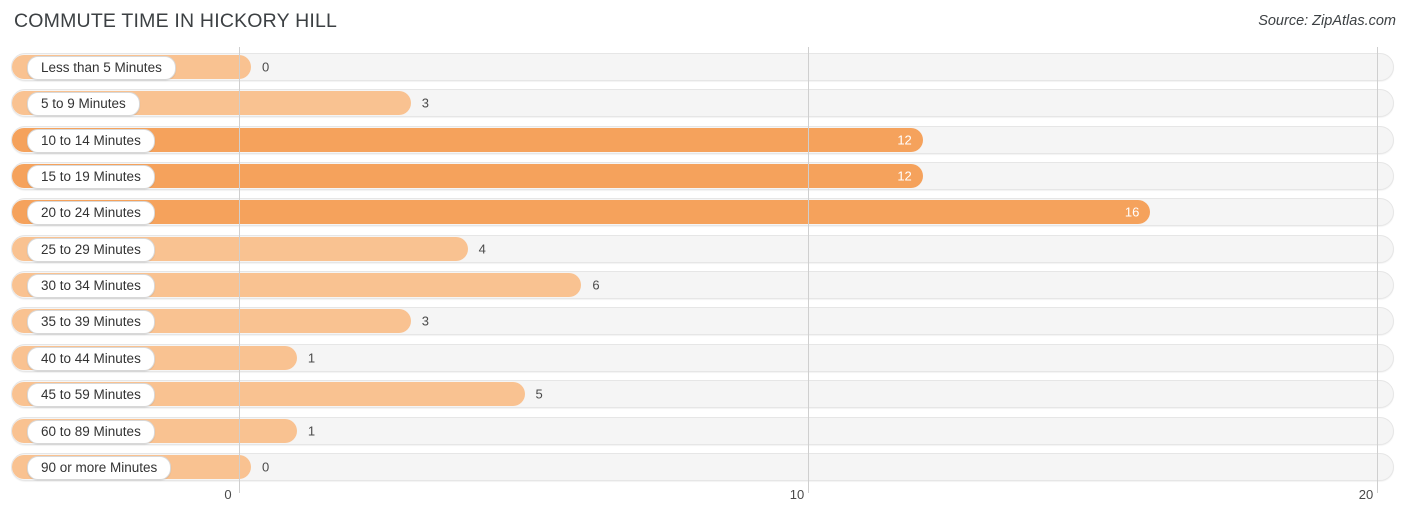  I want to click on bar-value-label: 6, so click(596, 285).